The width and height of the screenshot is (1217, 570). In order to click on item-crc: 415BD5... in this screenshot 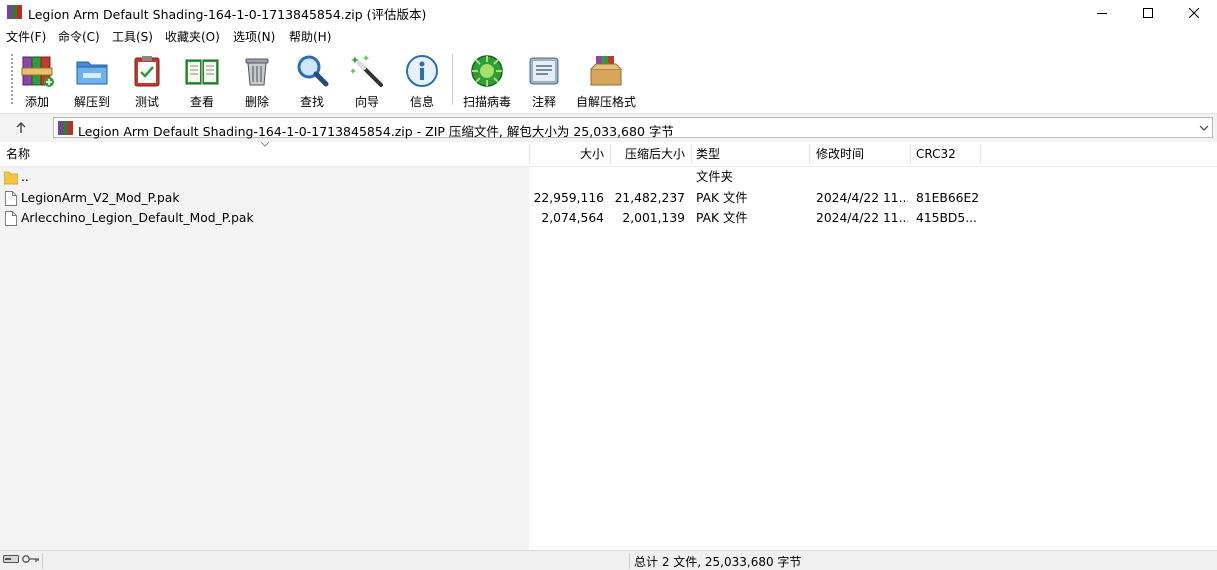, I will do `click(946, 218)`.